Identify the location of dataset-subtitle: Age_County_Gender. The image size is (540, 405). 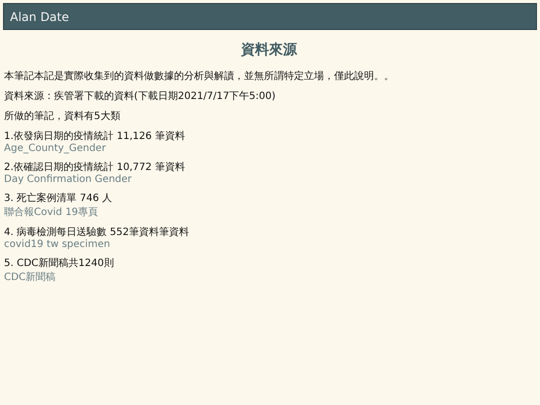
(55, 148).